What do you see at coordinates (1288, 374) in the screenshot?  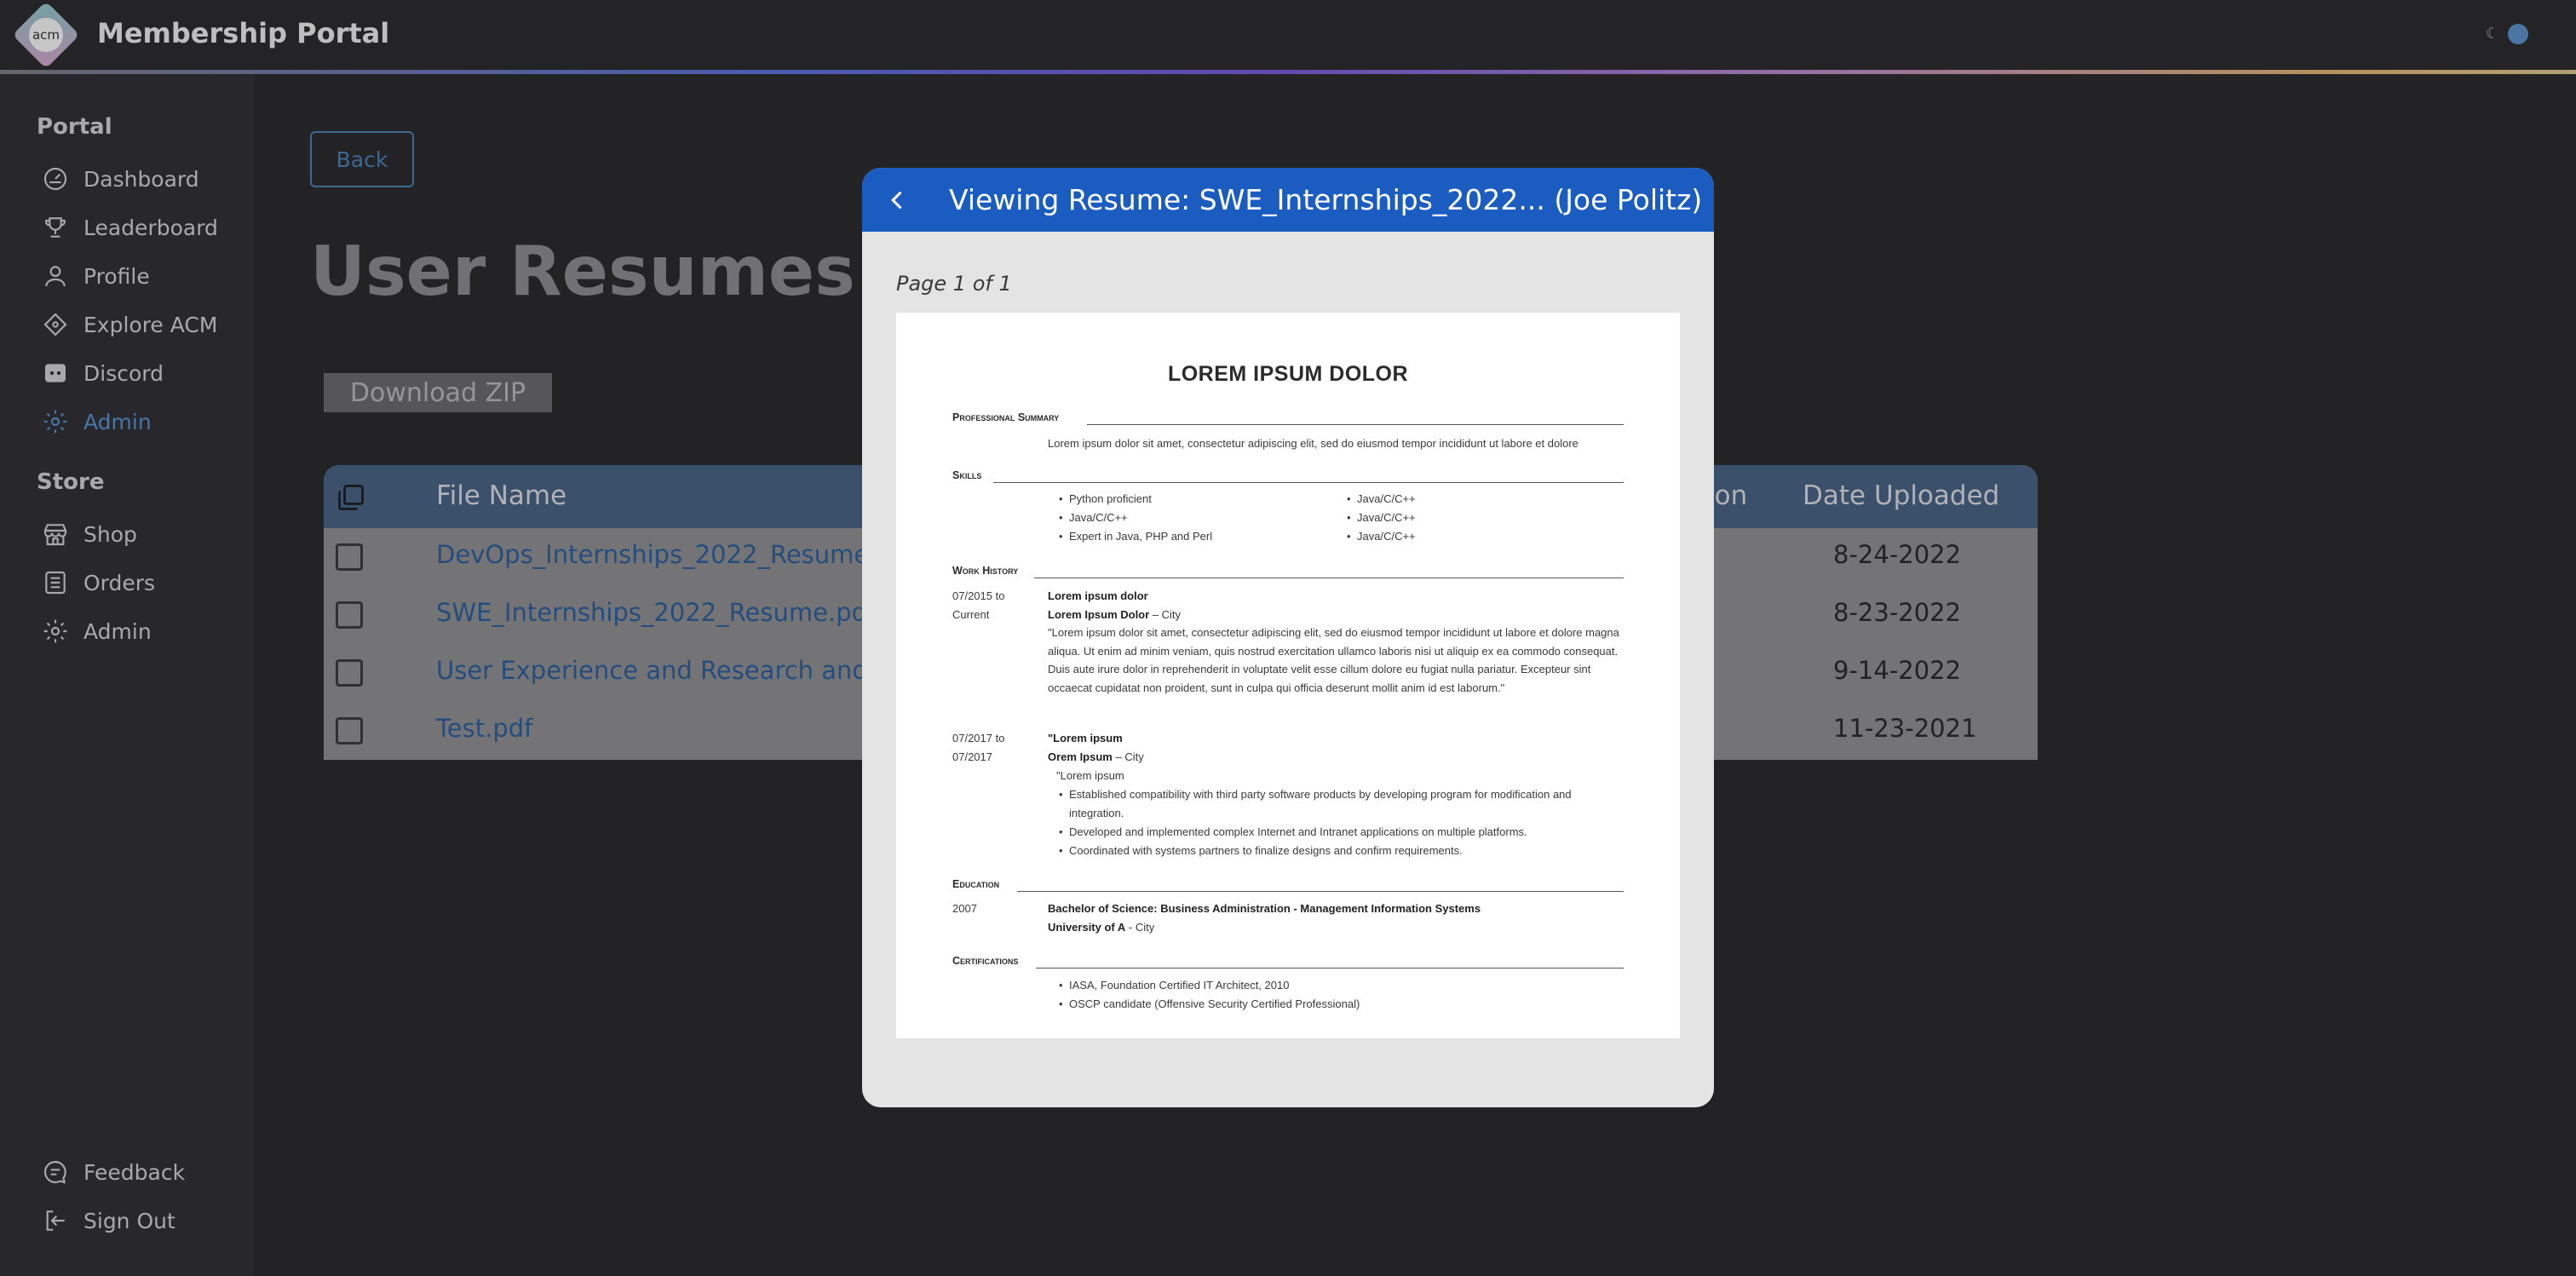 I see `resume-name: LOREM IPSUM DOLOR` at bounding box center [1288, 374].